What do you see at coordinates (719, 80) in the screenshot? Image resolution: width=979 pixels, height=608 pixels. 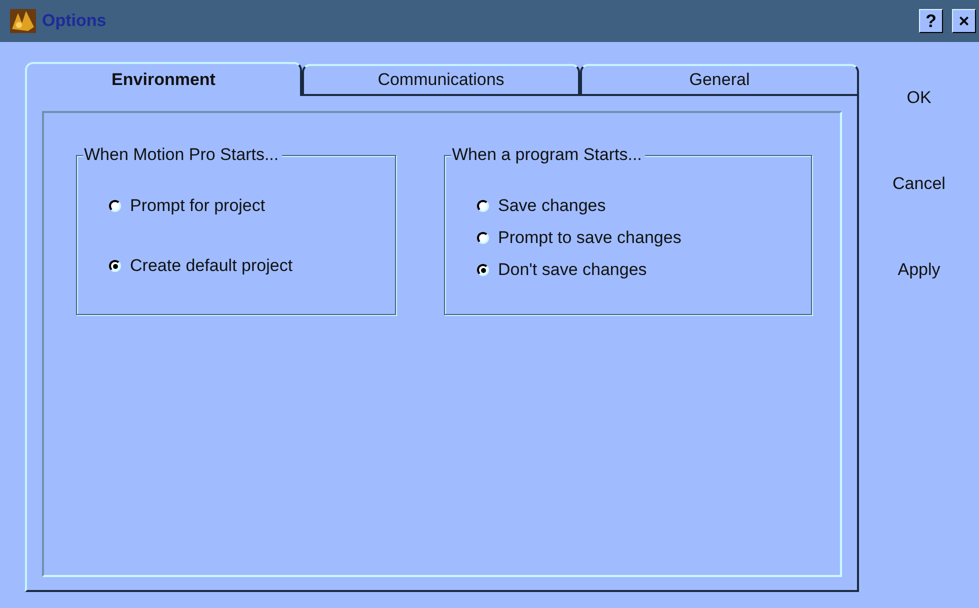 I see `tab: General` at bounding box center [719, 80].